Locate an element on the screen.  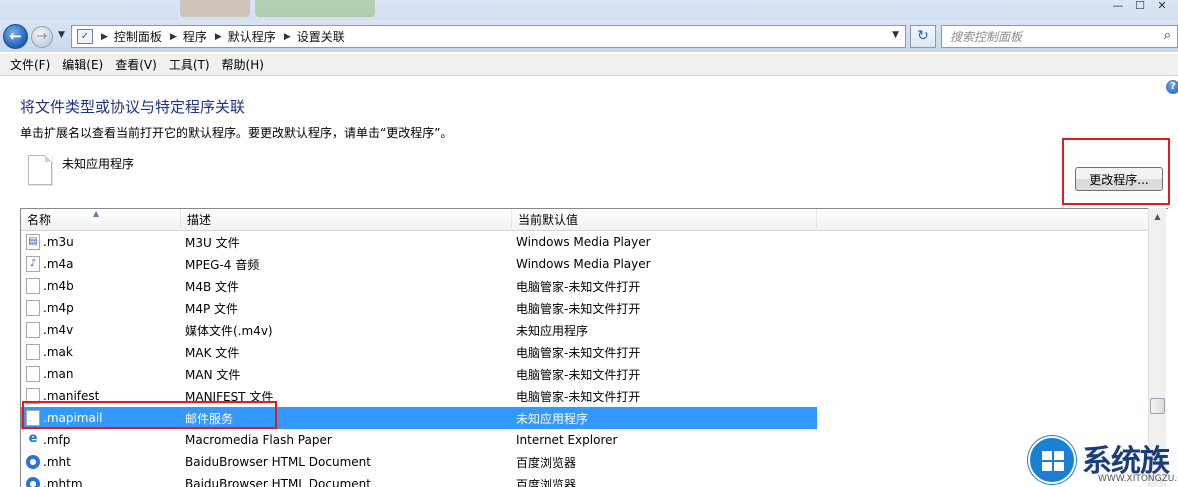
cell-current-default: Internet Explorer is located at coordinates (567, 440).